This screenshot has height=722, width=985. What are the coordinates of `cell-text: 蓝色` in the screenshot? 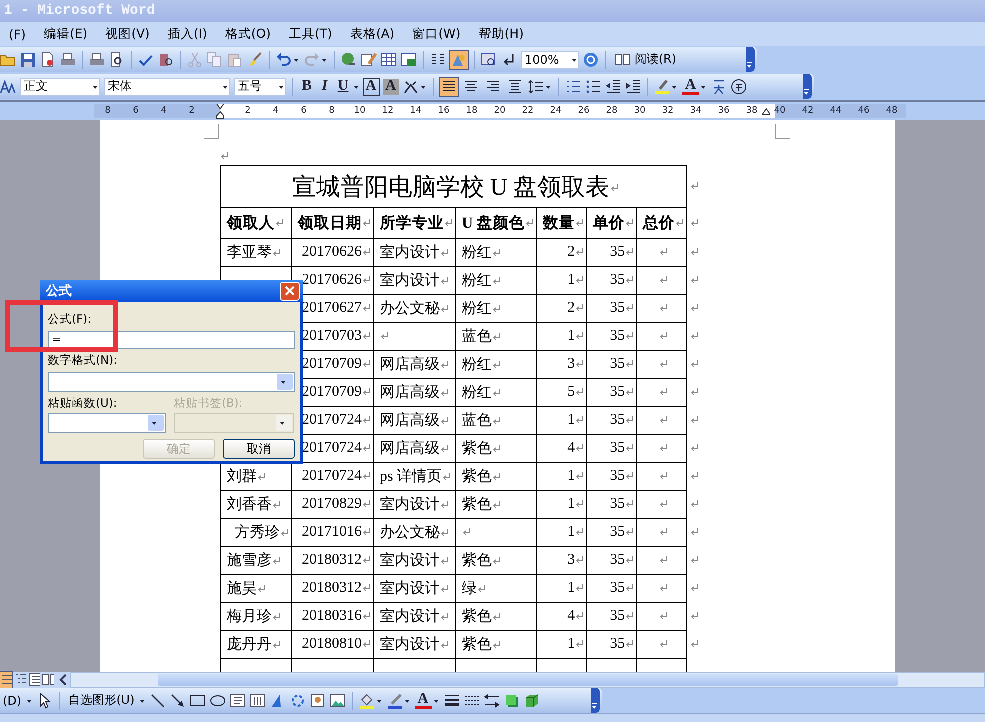 It's located at (477, 421).